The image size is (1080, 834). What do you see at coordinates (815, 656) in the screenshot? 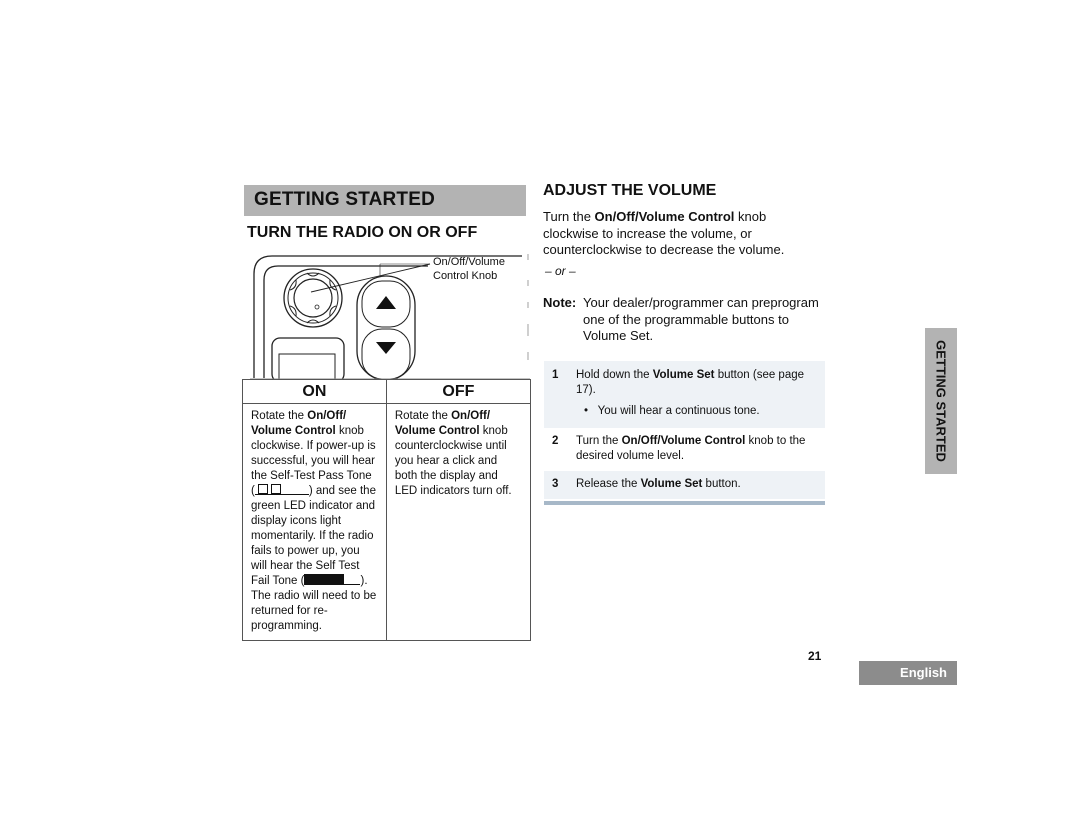
I see `page-number: 21` at bounding box center [815, 656].